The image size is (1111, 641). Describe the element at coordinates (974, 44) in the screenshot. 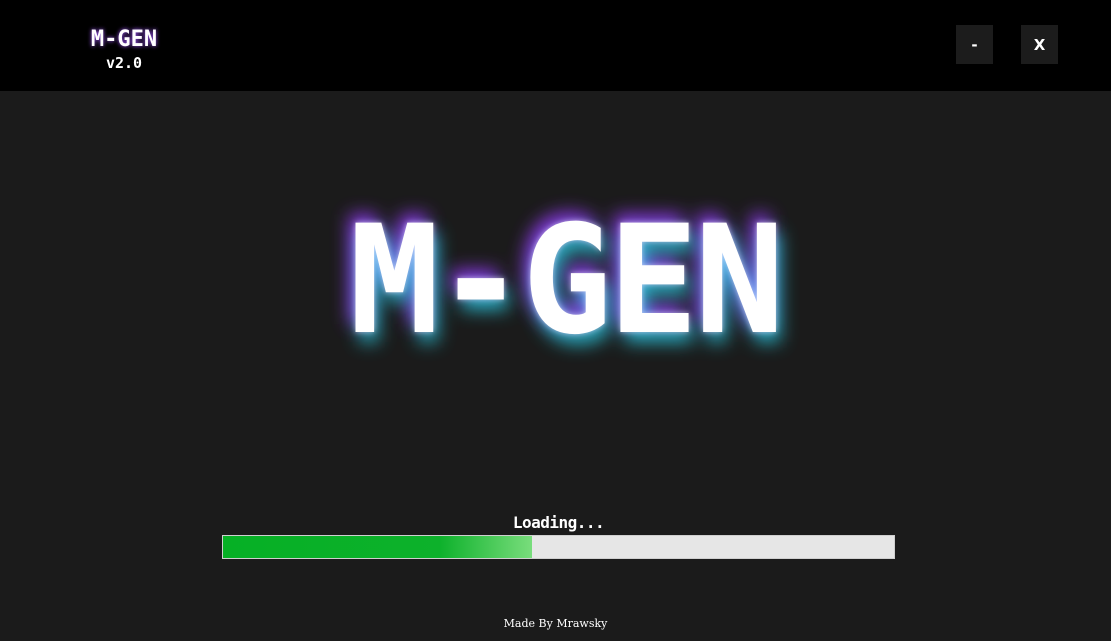

I see `minimize-button: -` at that location.